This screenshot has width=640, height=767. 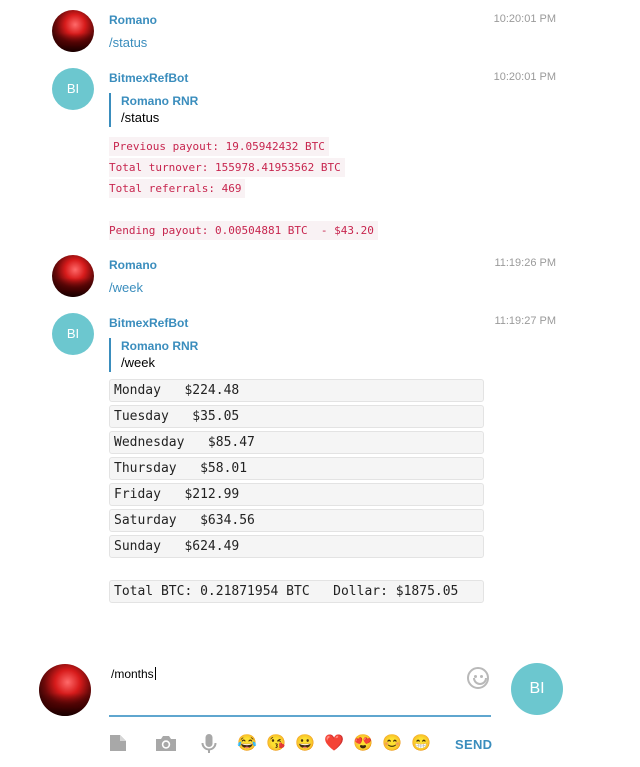 What do you see at coordinates (525, 263) in the screenshot?
I see `message-time: 11:19:26 PM` at bounding box center [525, 263].